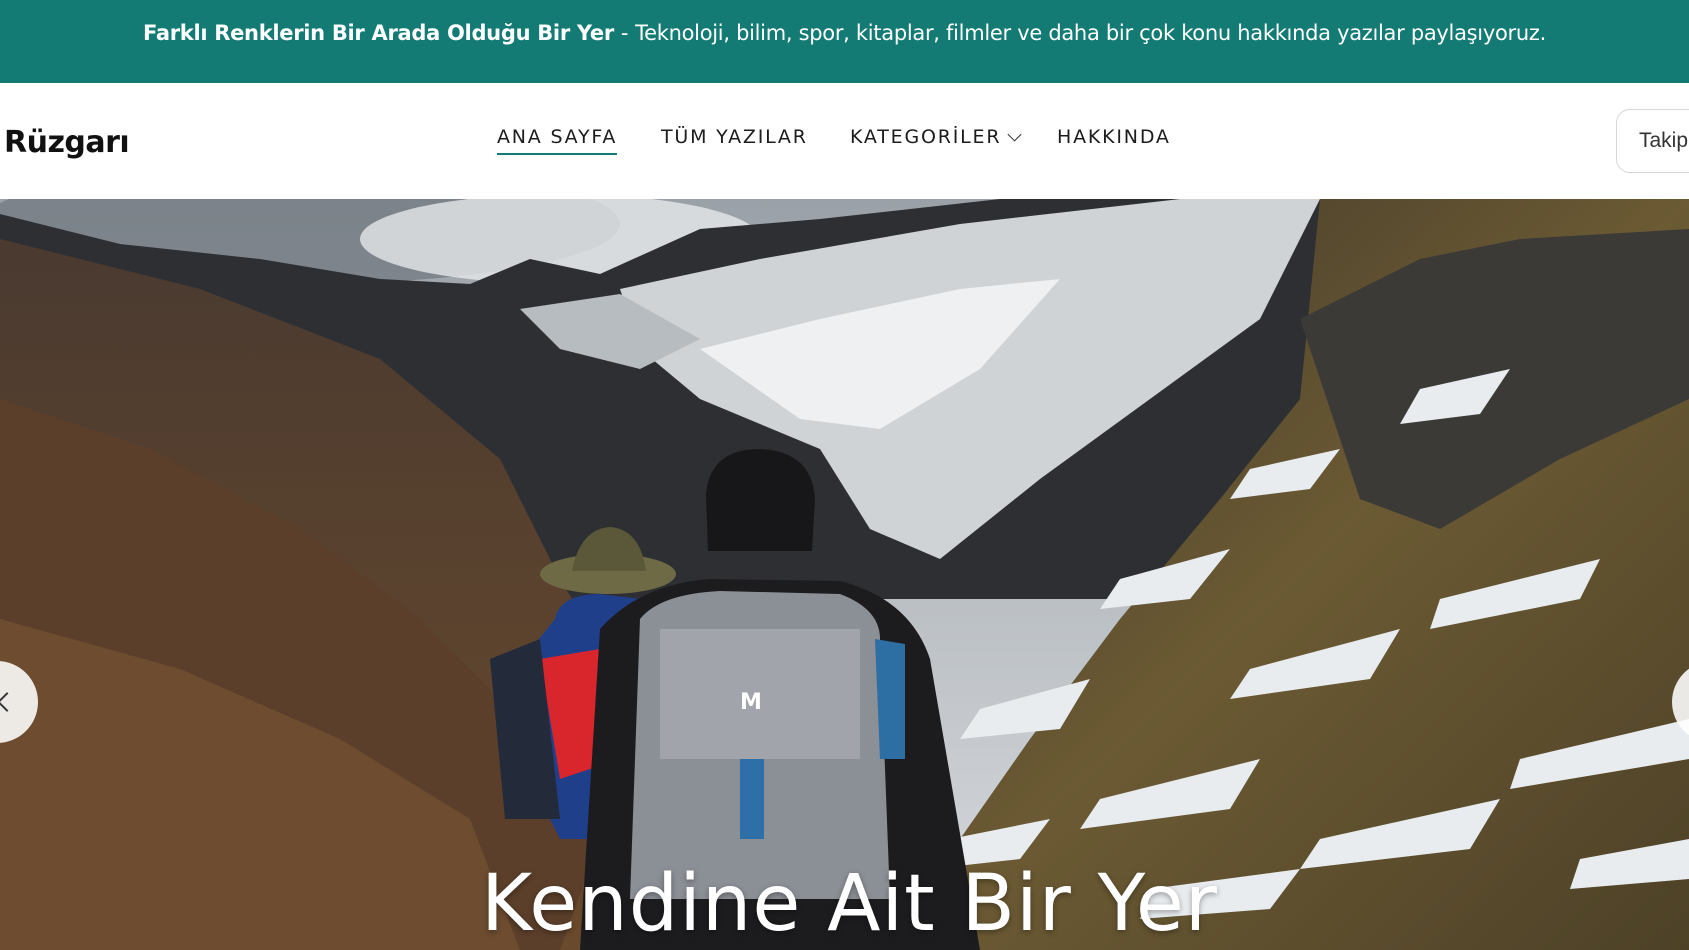 The width and height of the screenshot is (1689, 950). What do you see at coordinates (1014, 134) in the screenshot?
I see `chevron-down-icon` at bounding box center [1014, 134].